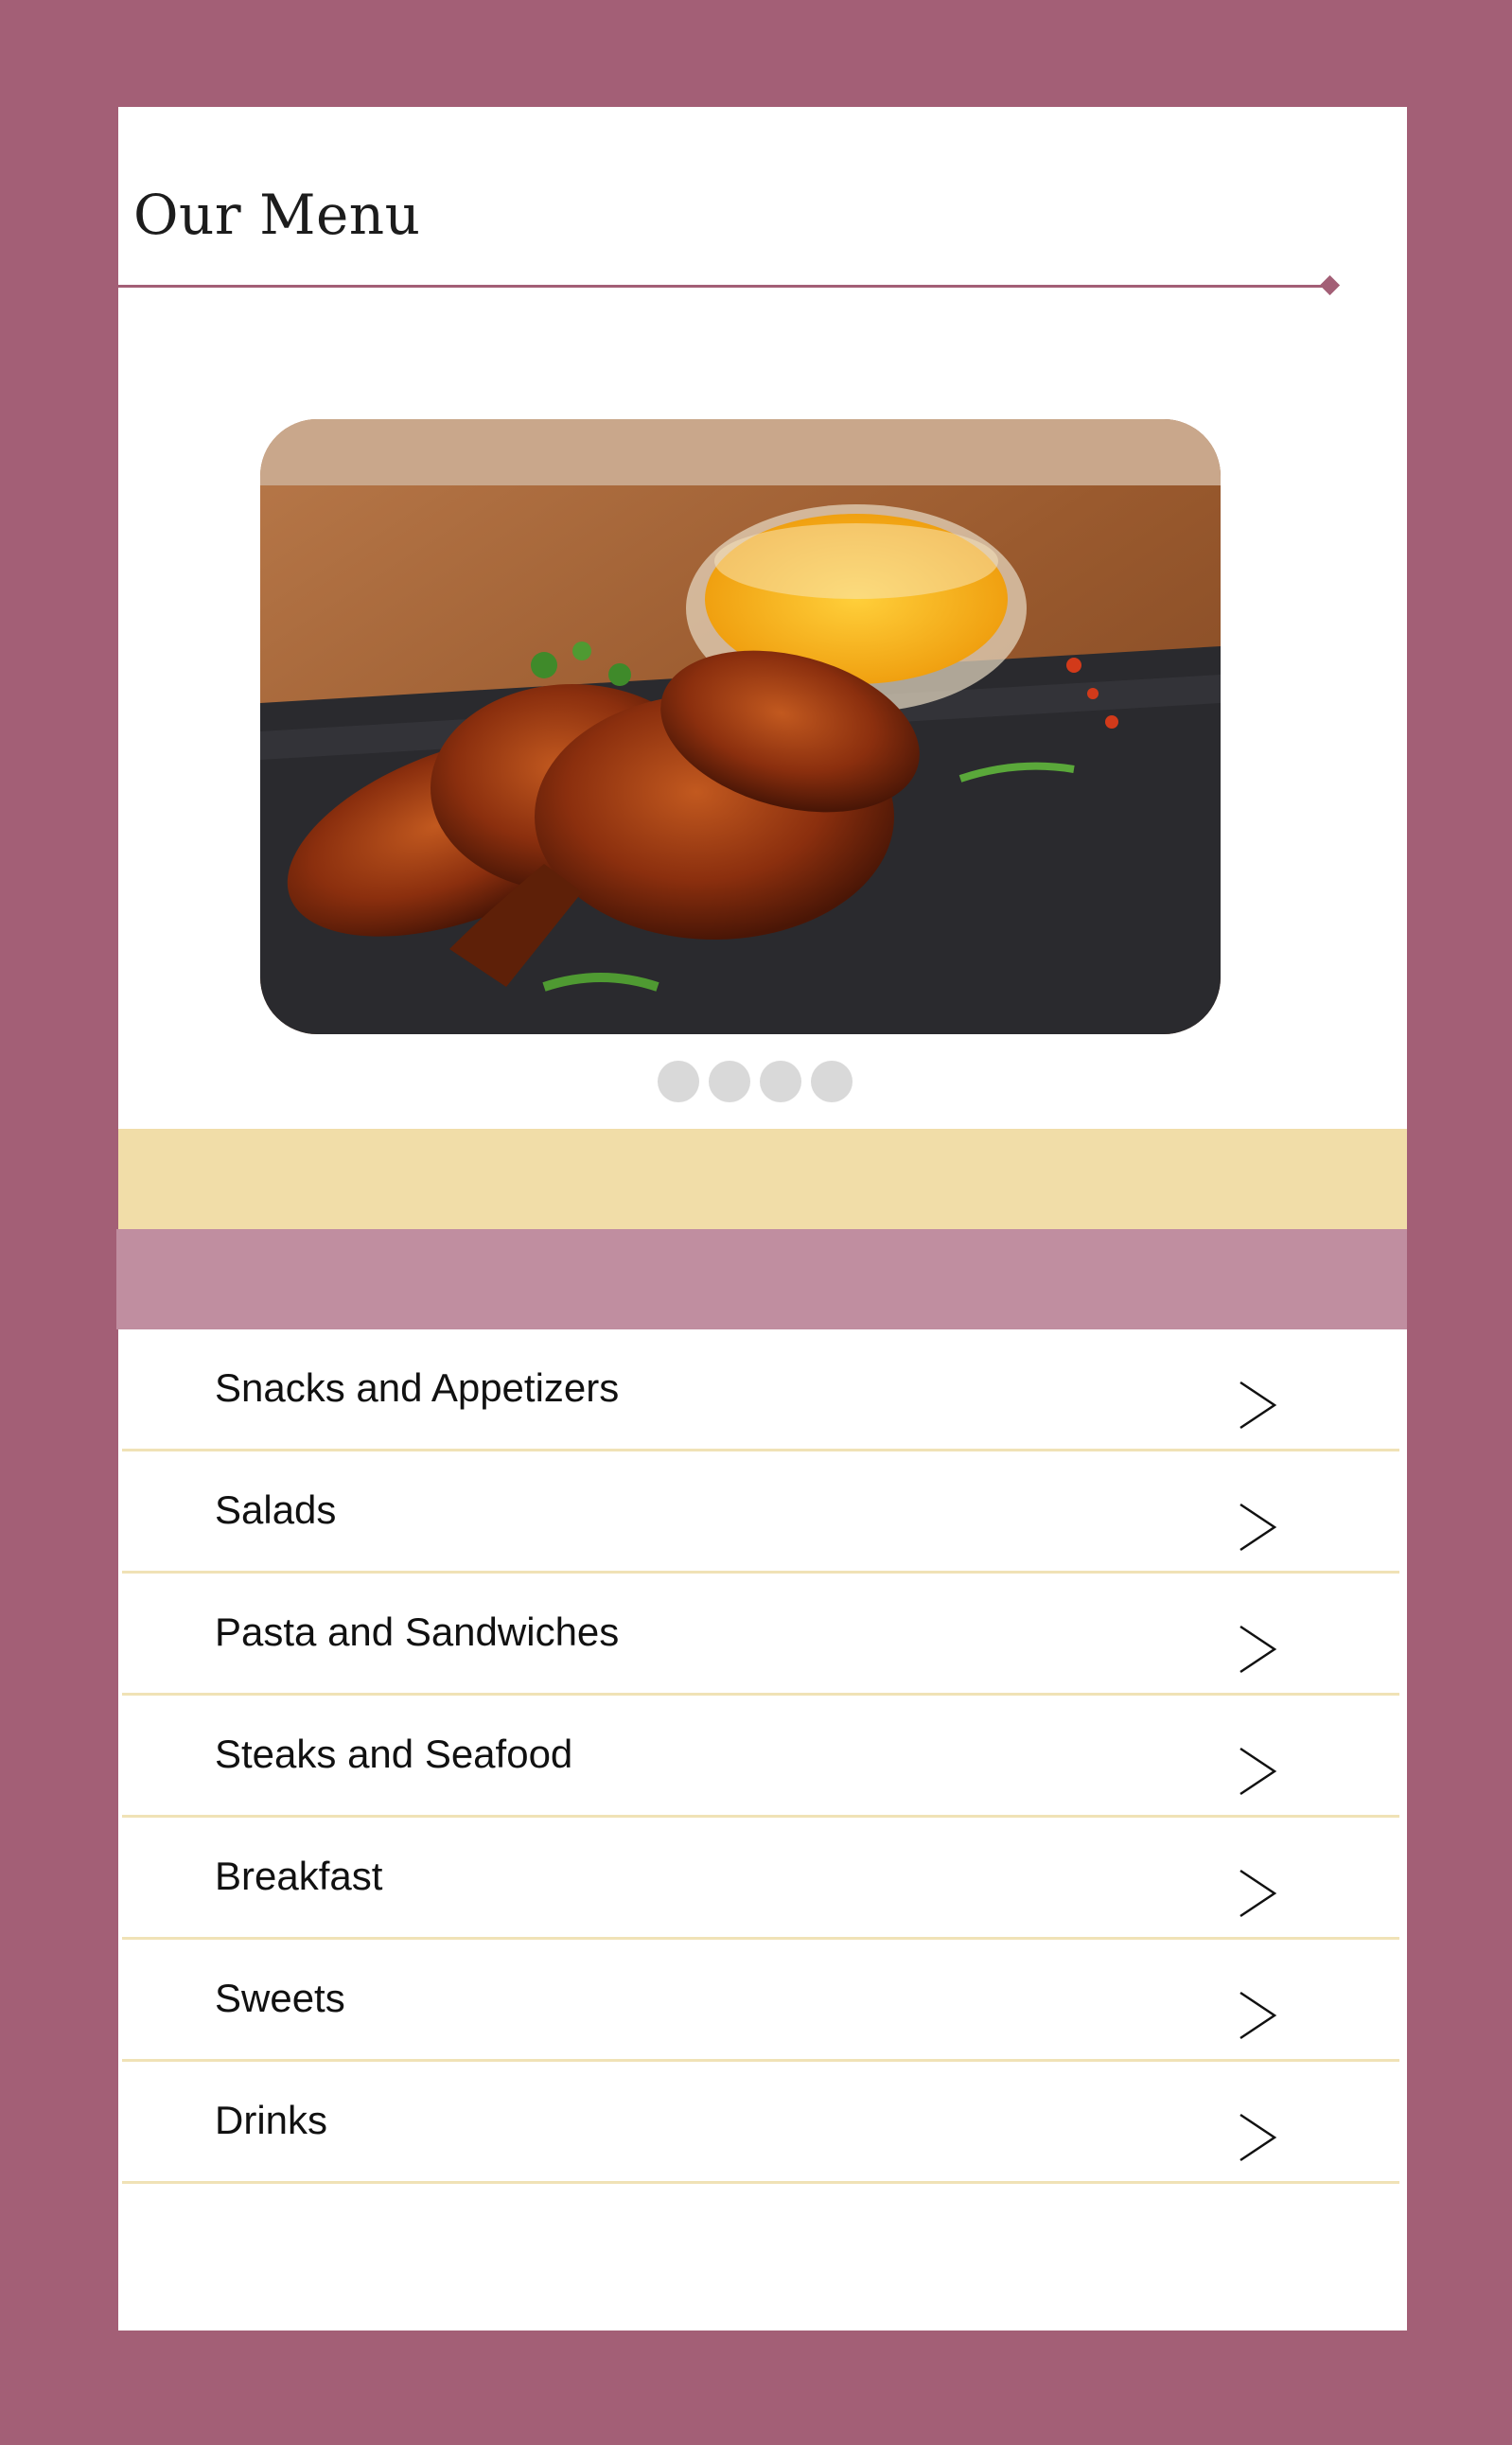 The height and width of the screenshot is (2445, 1512). I want to click on menu-item-label: Breakfast, so click(299, 1876).